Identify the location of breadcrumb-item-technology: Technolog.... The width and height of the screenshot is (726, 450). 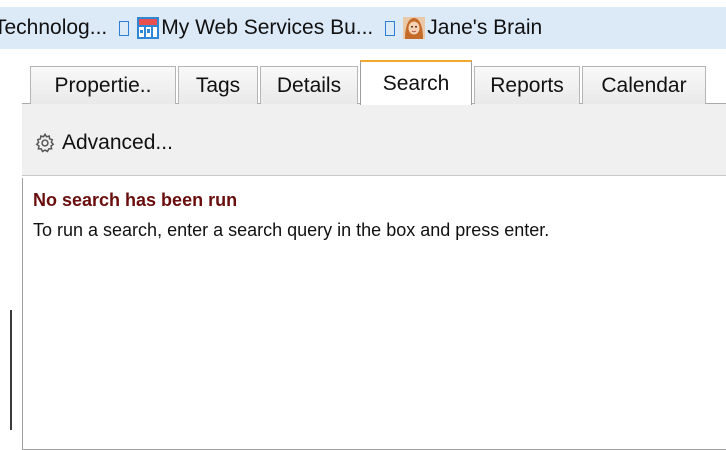
(53, 28).